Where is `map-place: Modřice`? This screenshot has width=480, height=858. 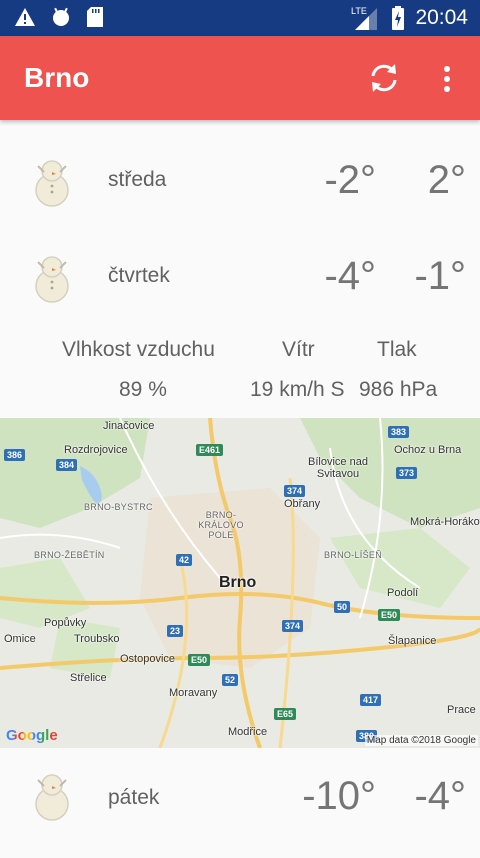
map-place: Modřice is located at coordinates (248, 732).